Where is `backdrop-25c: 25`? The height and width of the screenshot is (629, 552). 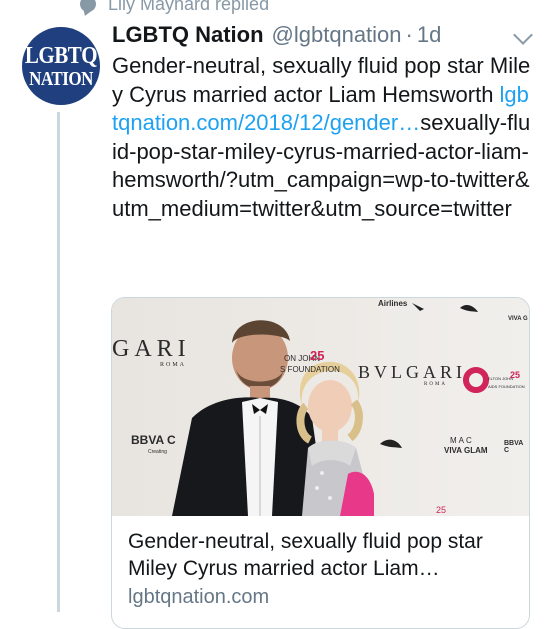
backdrop-25c: 25 is located at coordinates (441, 510).